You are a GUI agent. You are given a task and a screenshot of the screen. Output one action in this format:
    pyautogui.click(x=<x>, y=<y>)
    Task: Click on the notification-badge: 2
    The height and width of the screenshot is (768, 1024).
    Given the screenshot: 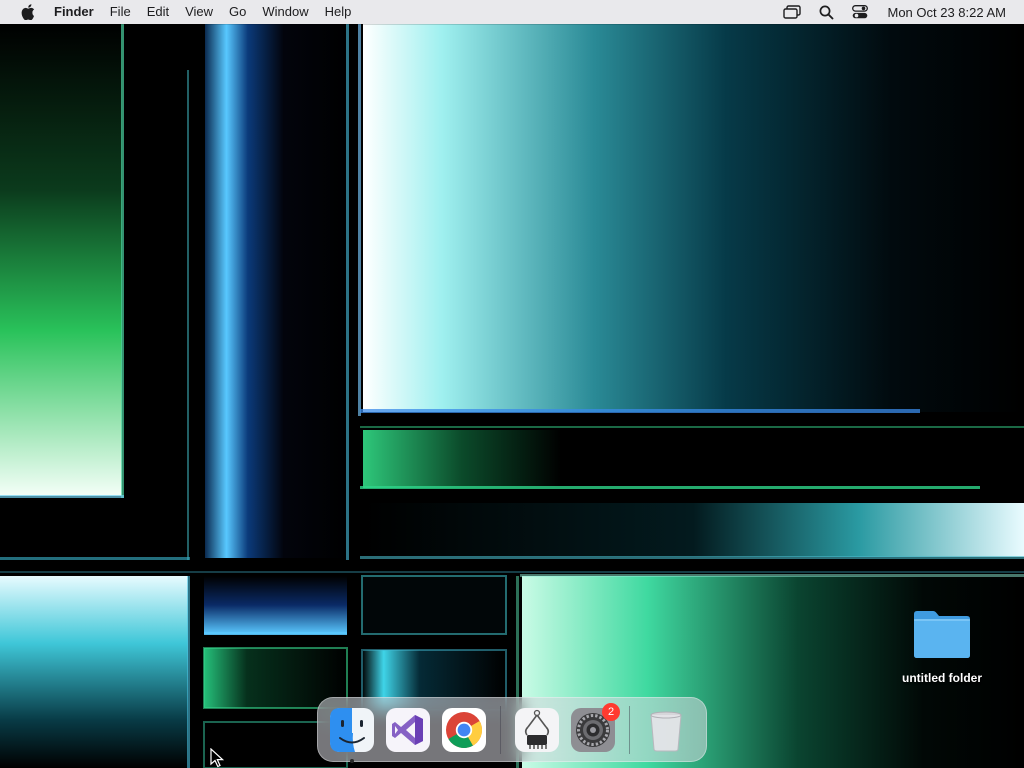 What is the action you would take?
    pyautogui.click(x=611, y=711)
    